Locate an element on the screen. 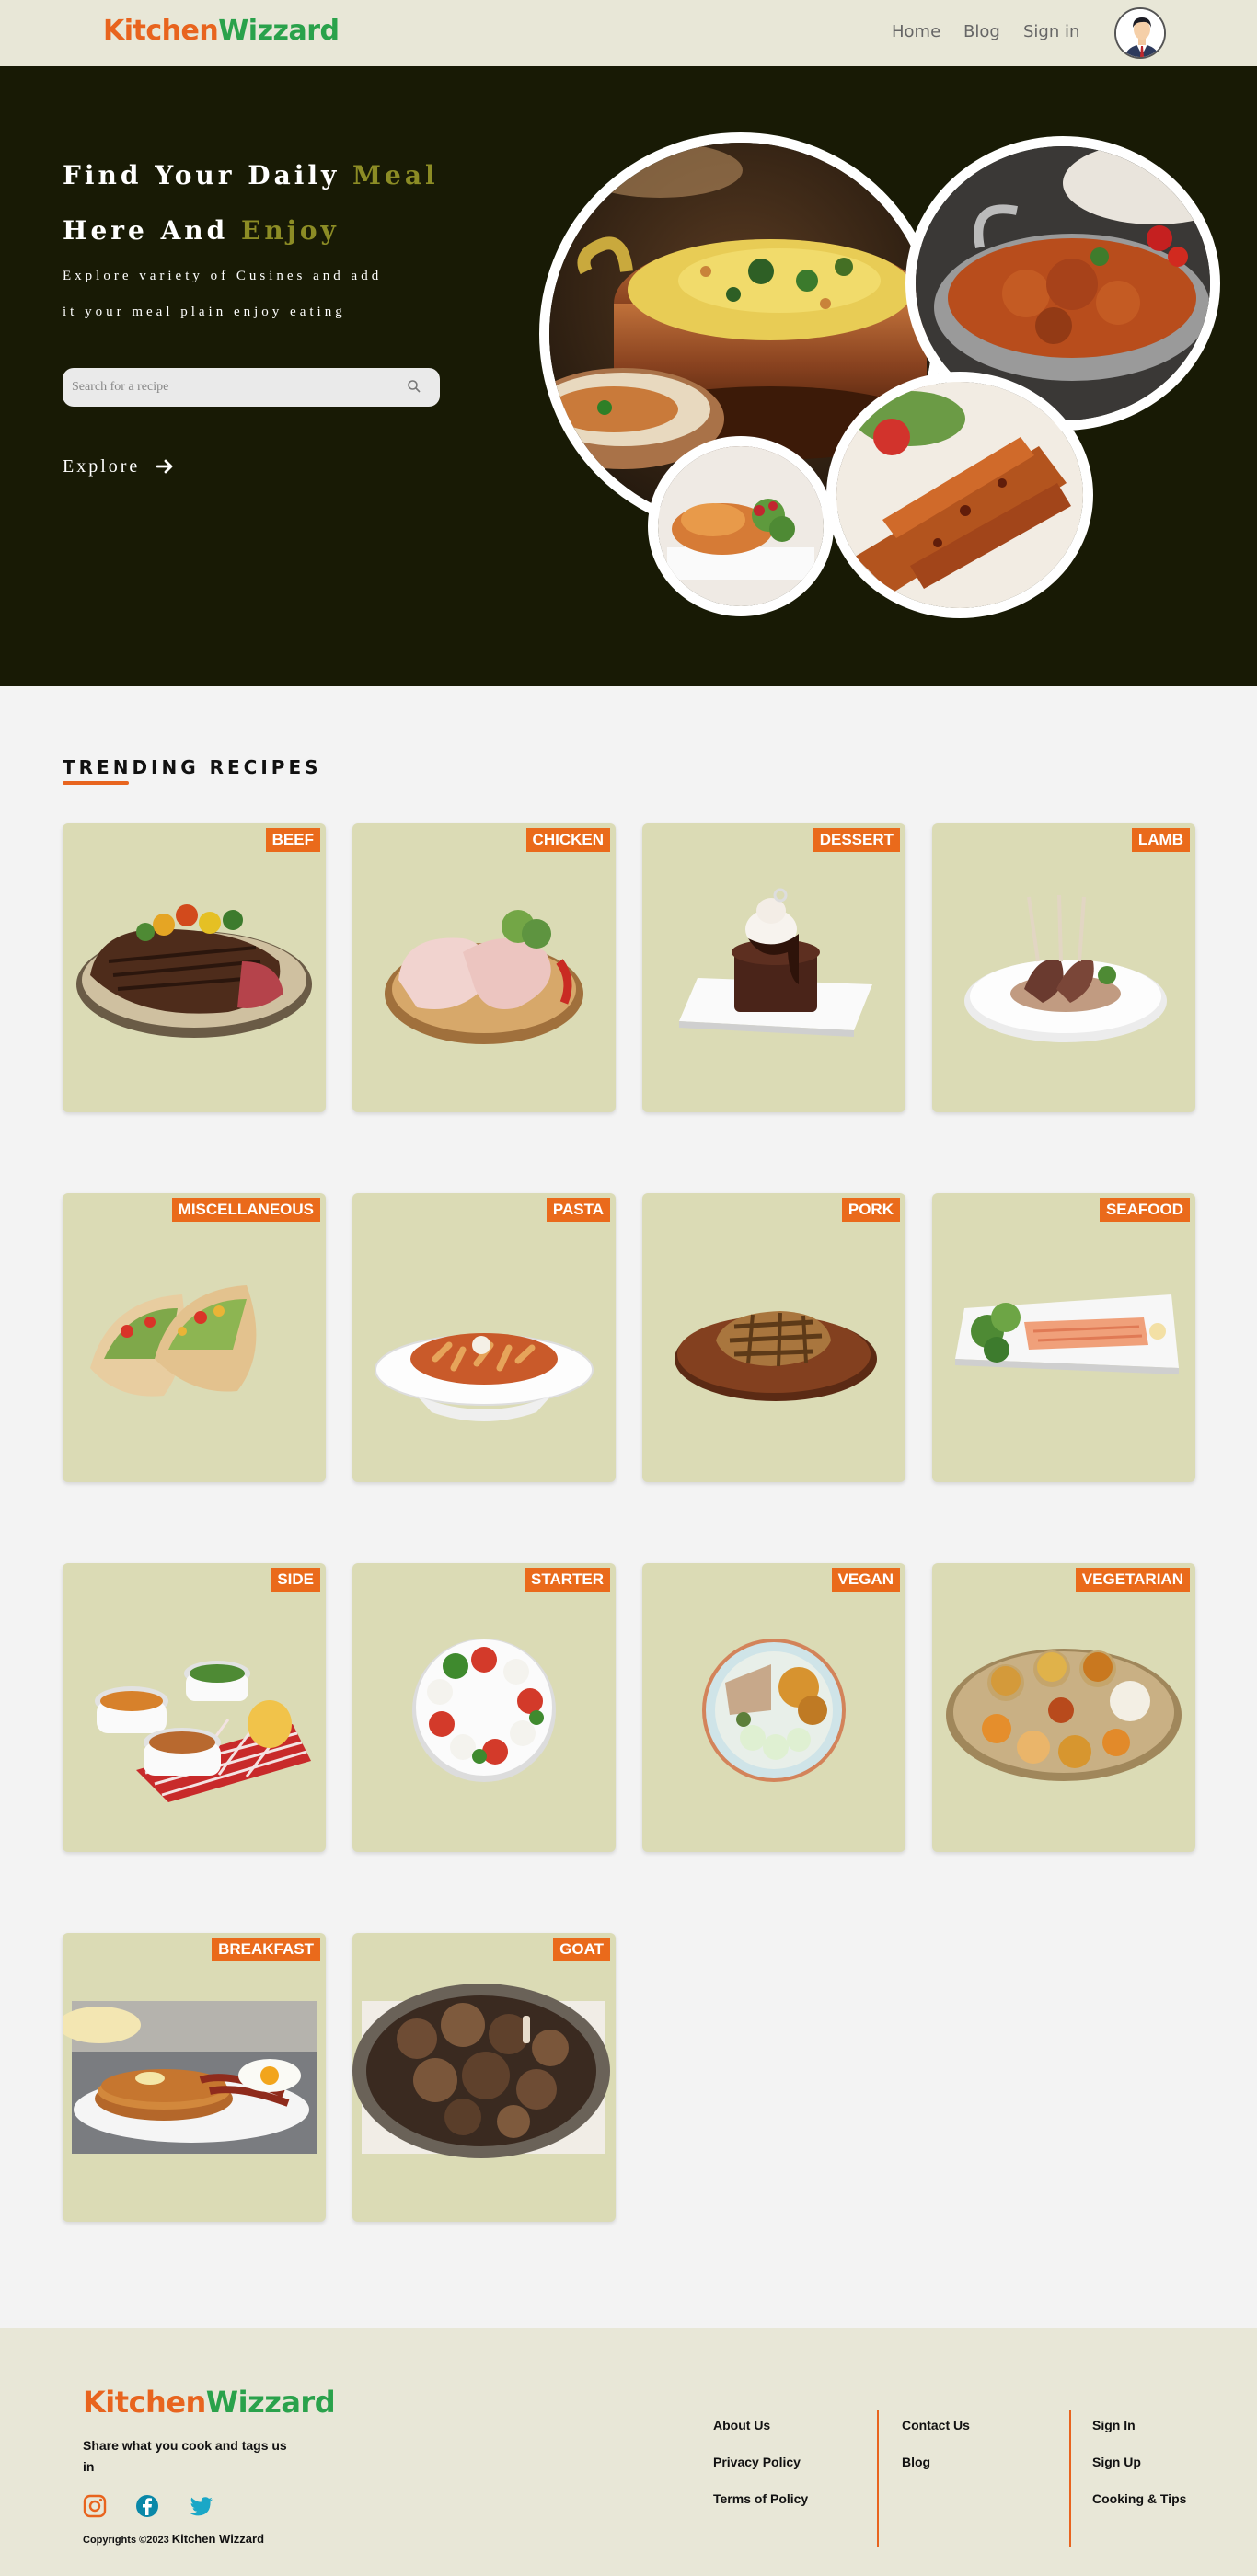  category-badge: BEEF is located at coordinates (292, 840).